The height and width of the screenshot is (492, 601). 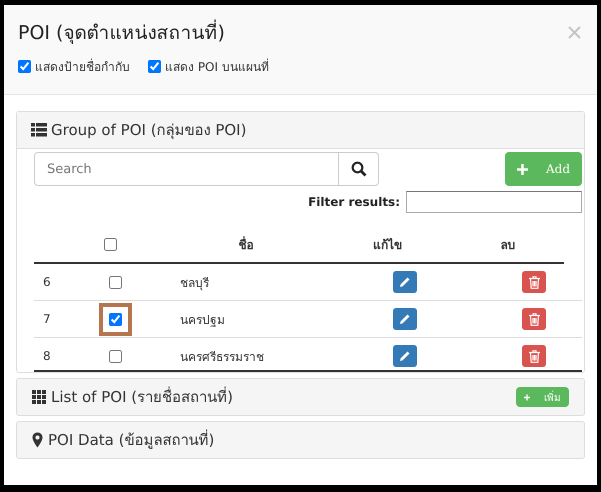 What do you see at coordinates (387, 245) in the screenshot?
I see `column-header: แก้ไข` at bounding box center [387, 245].